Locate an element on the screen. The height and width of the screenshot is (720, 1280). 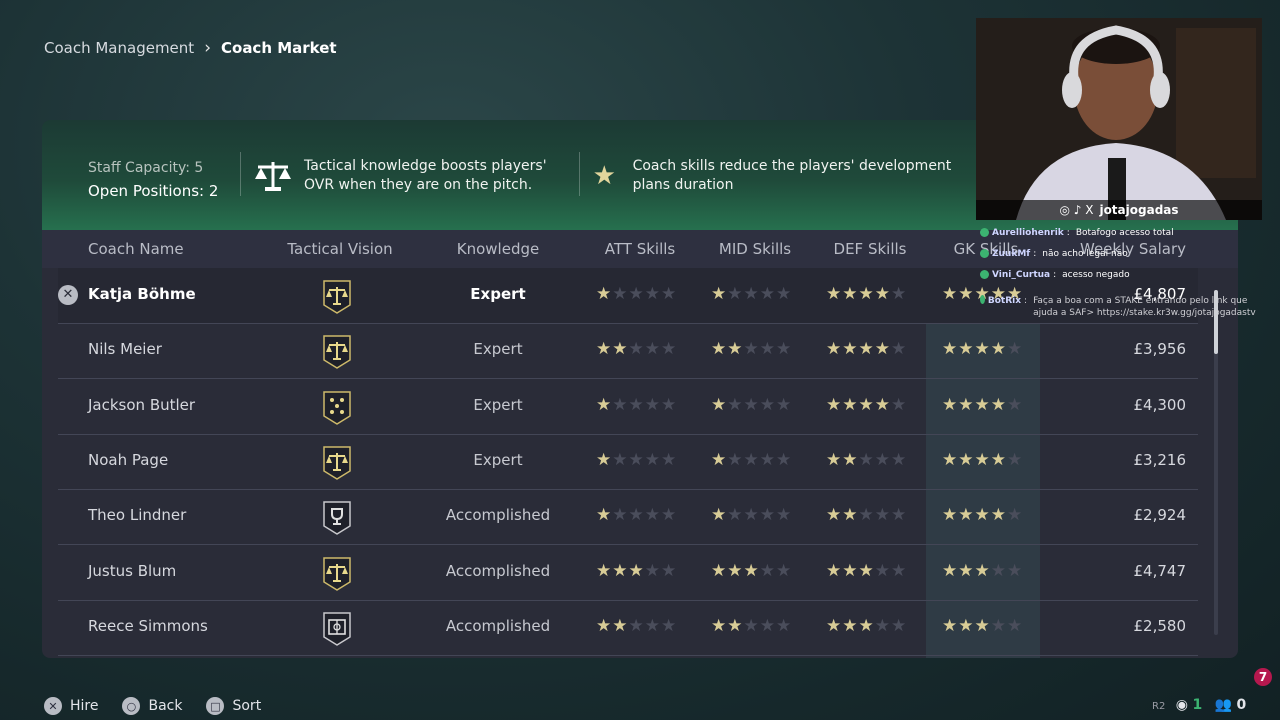
chat-user: Vini_Curtua is located at coordinates (1021, 274).